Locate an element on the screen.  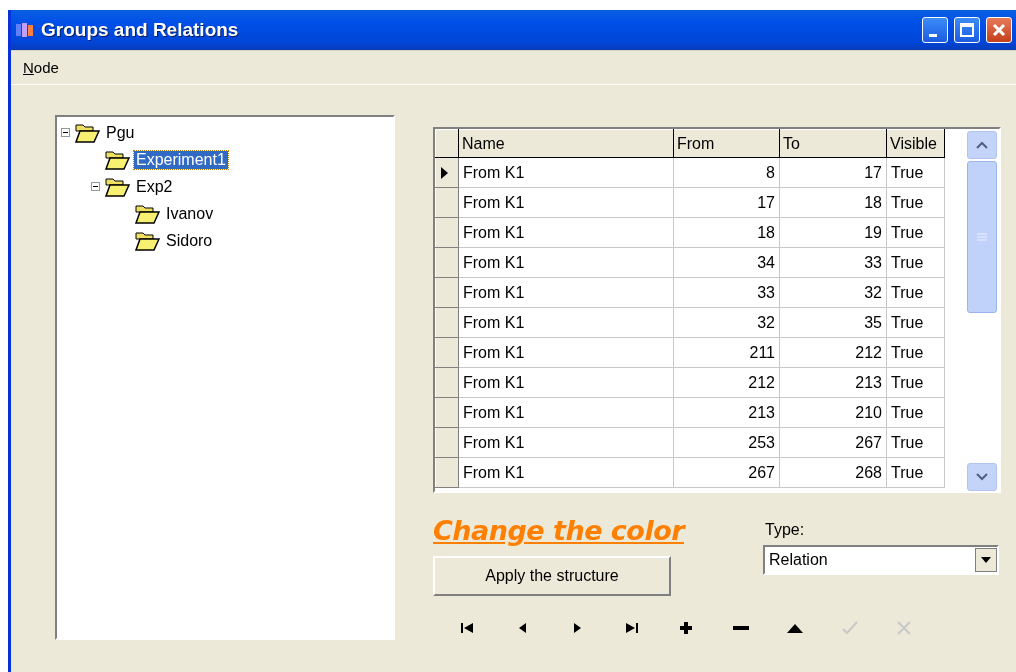
chevron-up-icon is located at coordinates (982, 145).